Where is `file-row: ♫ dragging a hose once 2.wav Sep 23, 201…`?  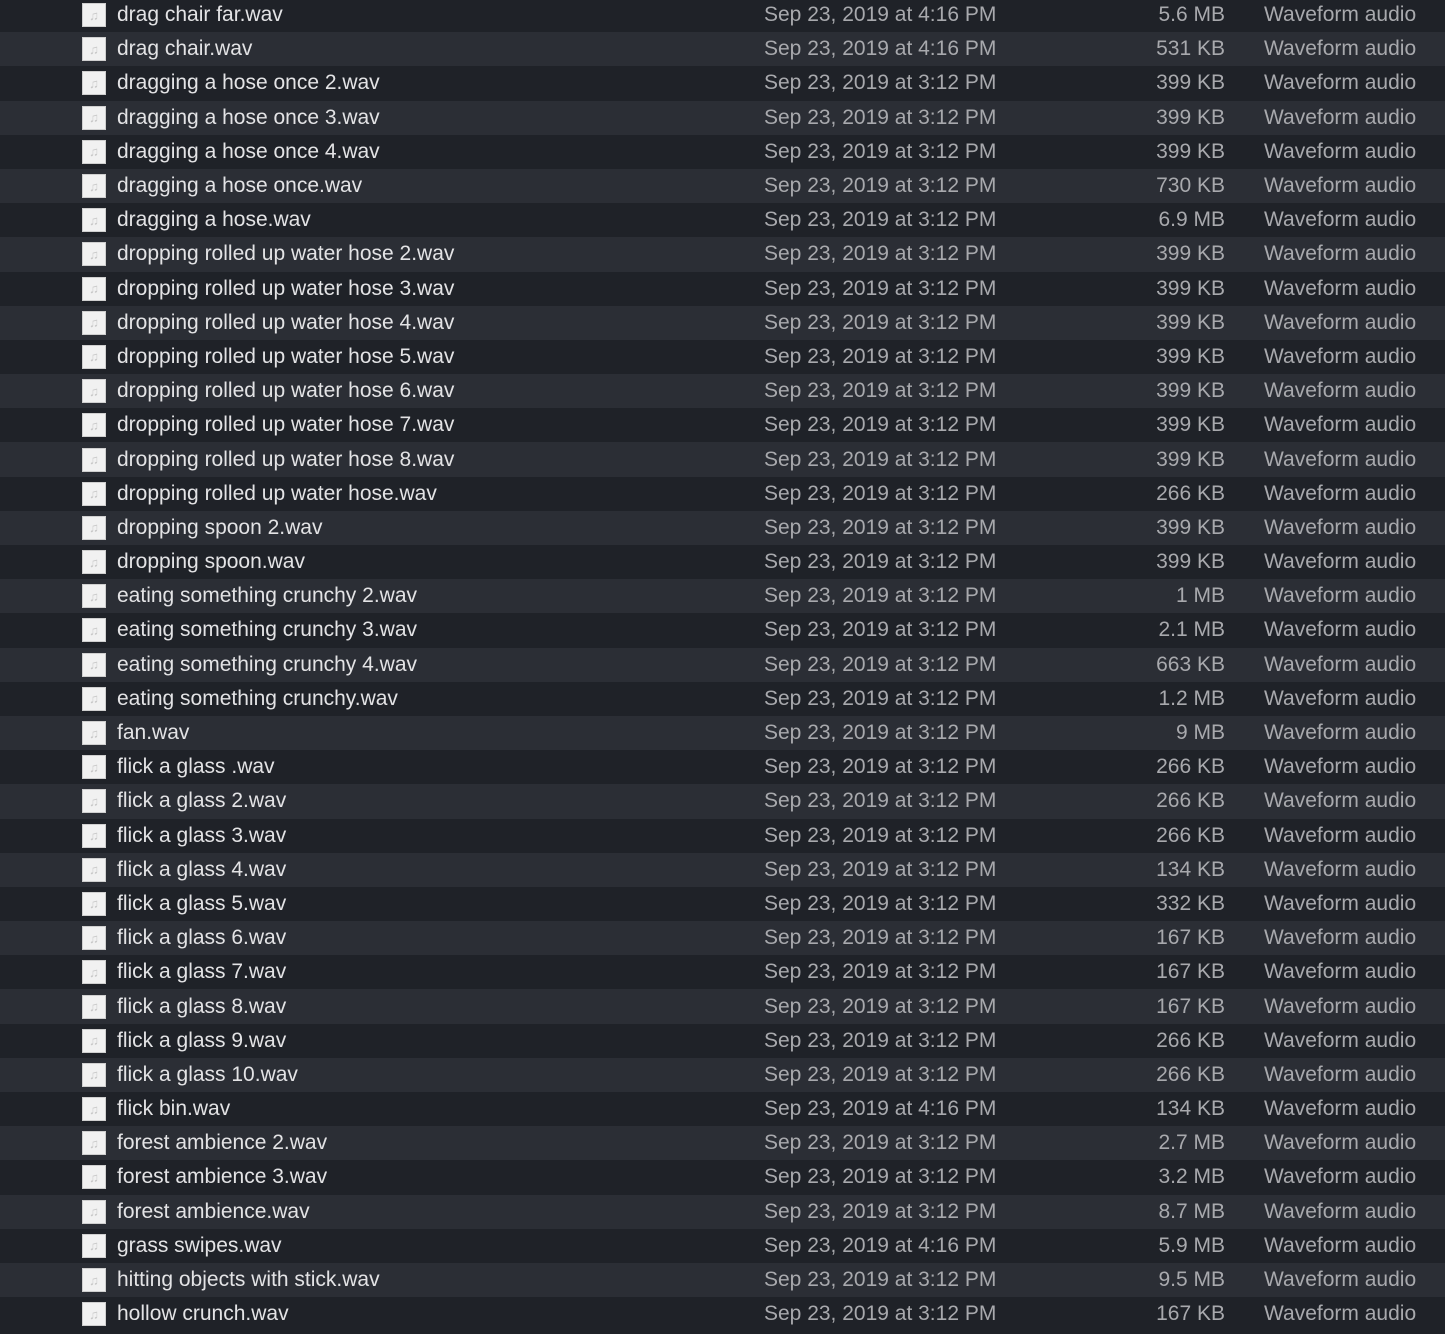 file-row: ♫ dragging a hose once 2.wav Sep 23, 201… is located at coordinates (722, 83).